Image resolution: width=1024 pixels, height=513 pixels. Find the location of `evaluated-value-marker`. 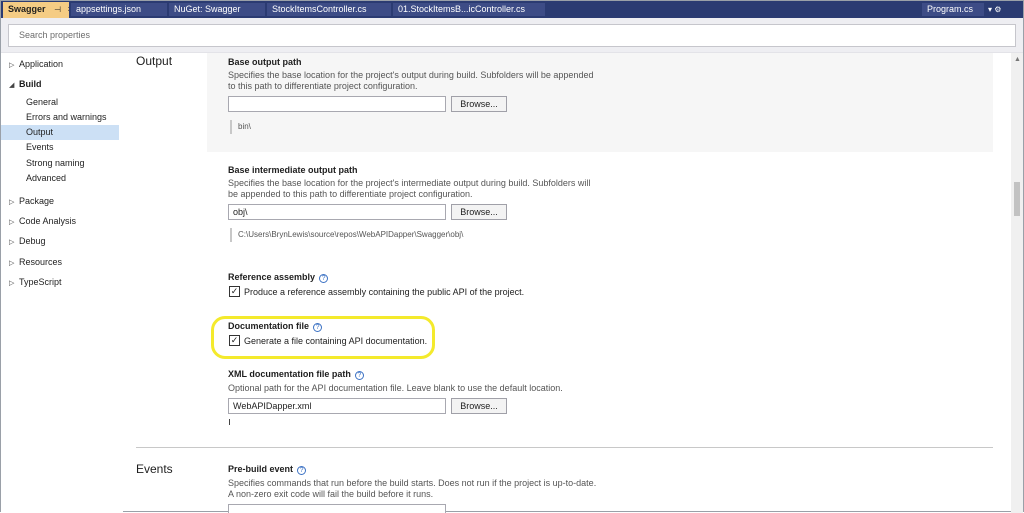

evaluated-value-marker is located at coordinates (229, 422).